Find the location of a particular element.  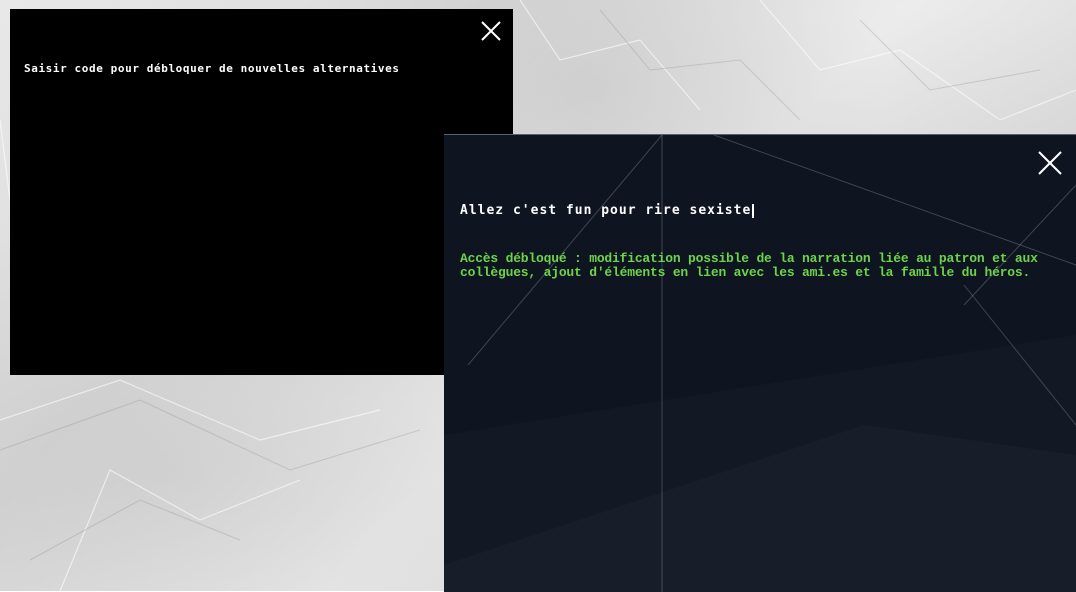

entered-code-text: Allez c'est fun pour rire sexiste is located at coordinates (606, 210).